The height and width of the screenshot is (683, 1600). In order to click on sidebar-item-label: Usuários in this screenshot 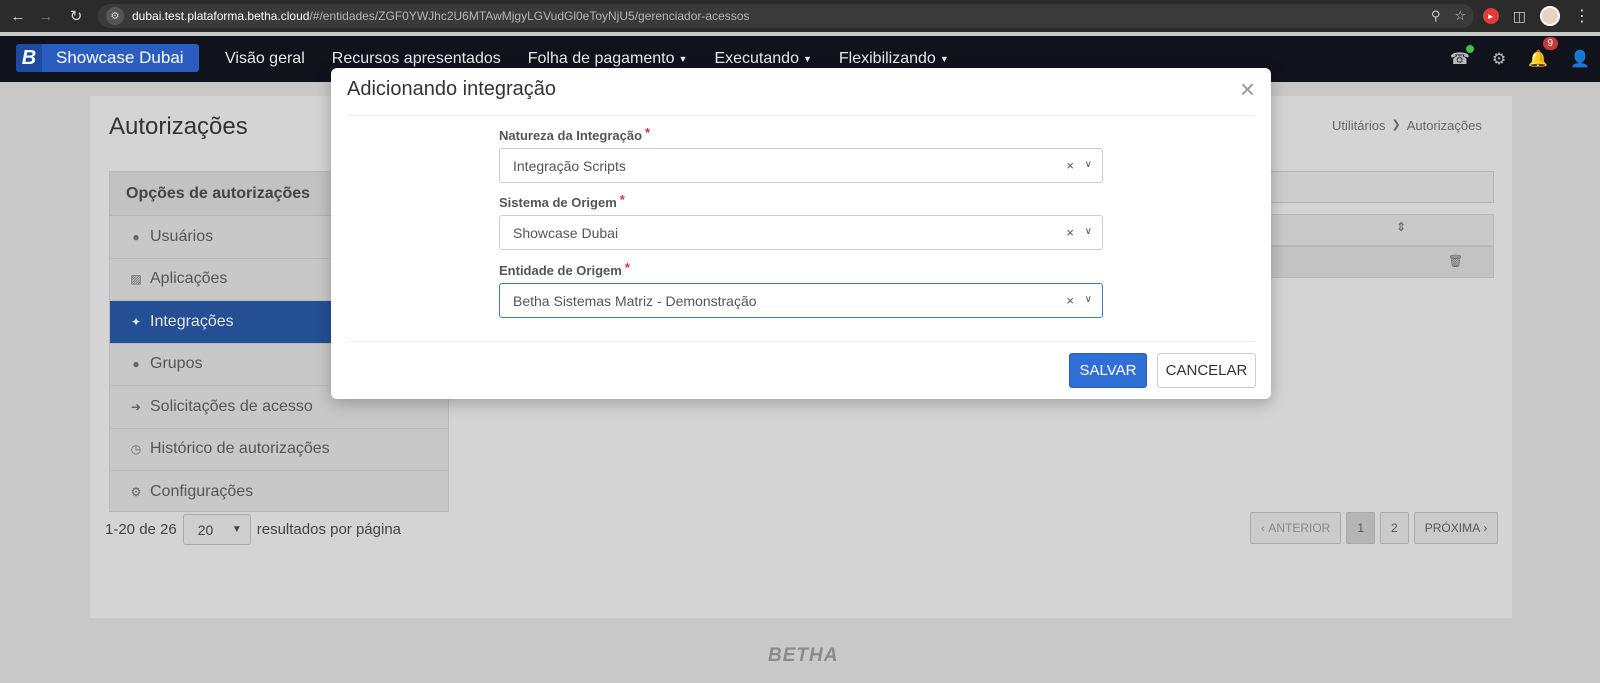, I will do `click(182, 236)`.